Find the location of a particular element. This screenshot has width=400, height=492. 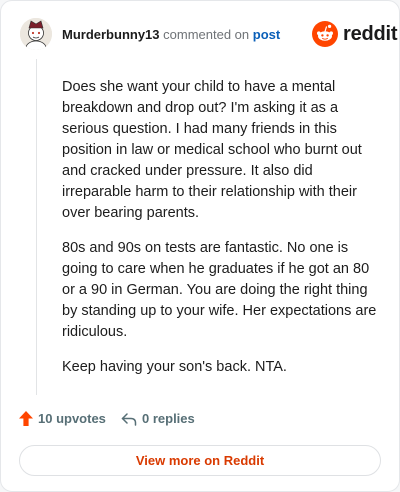

post-link: post is located at coordinates (266, 34).